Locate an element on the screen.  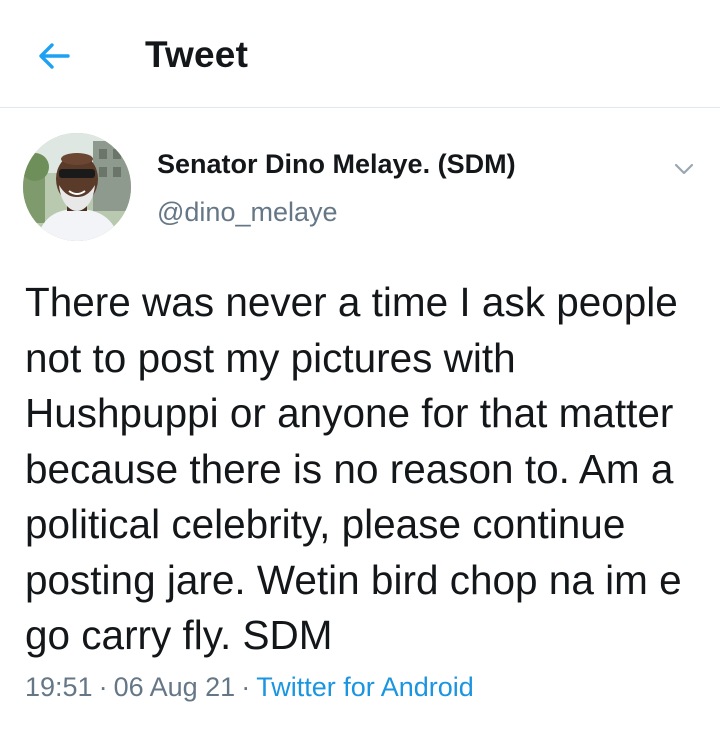
user-handle: @dino_melaye is located at coordinates (247, 212).